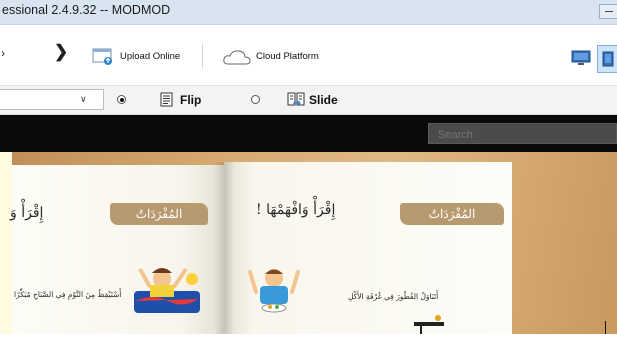 This screenshot has width=617, height=339. What do you see at coordinates (605, 327) in the screenshot?
I see `cursor-marker` at bounding box center [605, 327].